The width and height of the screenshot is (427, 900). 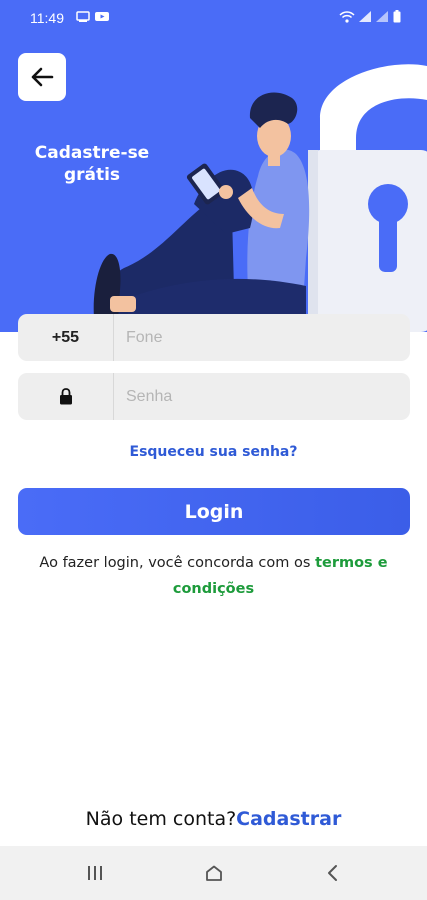 What do you see at coordinates (397, 16) in the screenshot?
I see `battery-icon` at bounding box center [397, 16].